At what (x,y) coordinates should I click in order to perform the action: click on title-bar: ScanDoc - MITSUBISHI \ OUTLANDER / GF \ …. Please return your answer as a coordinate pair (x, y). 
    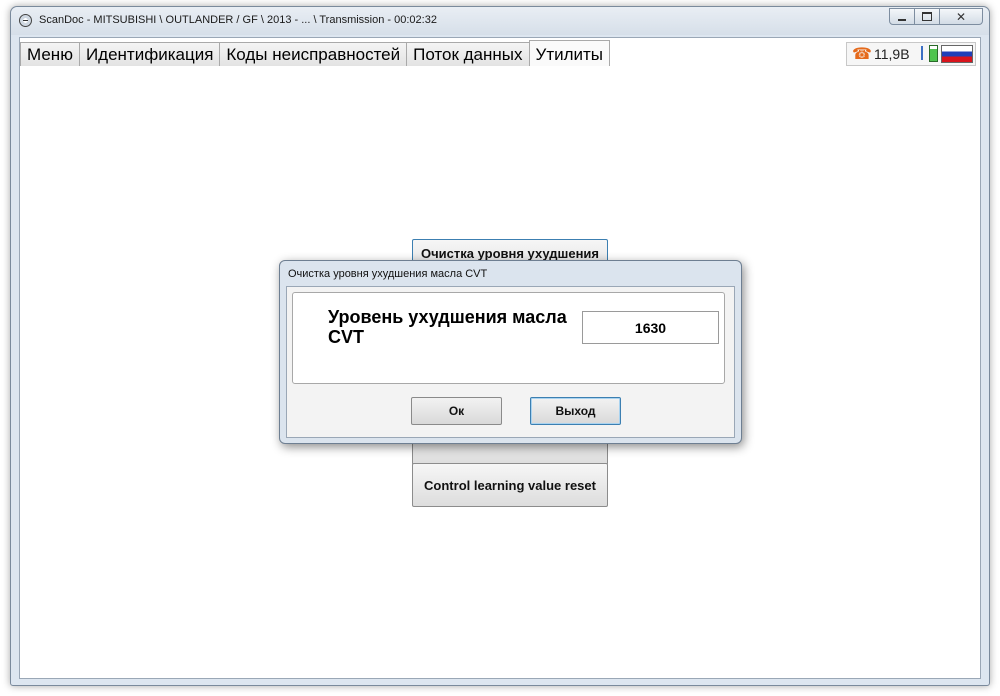
    Looking at the image, I should click on (500, 21).